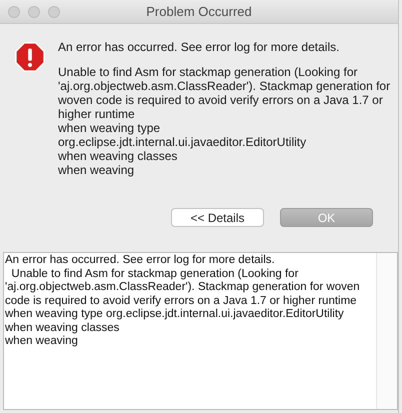 Image resolution: width=402 pixels, height=413 pixels. Describe the element at coordinates (183, 287) in the screenshot. I see `details-line: 'aj.org.objectweb.asm.ClassReader'). Stackmap generation for woven` at that location.